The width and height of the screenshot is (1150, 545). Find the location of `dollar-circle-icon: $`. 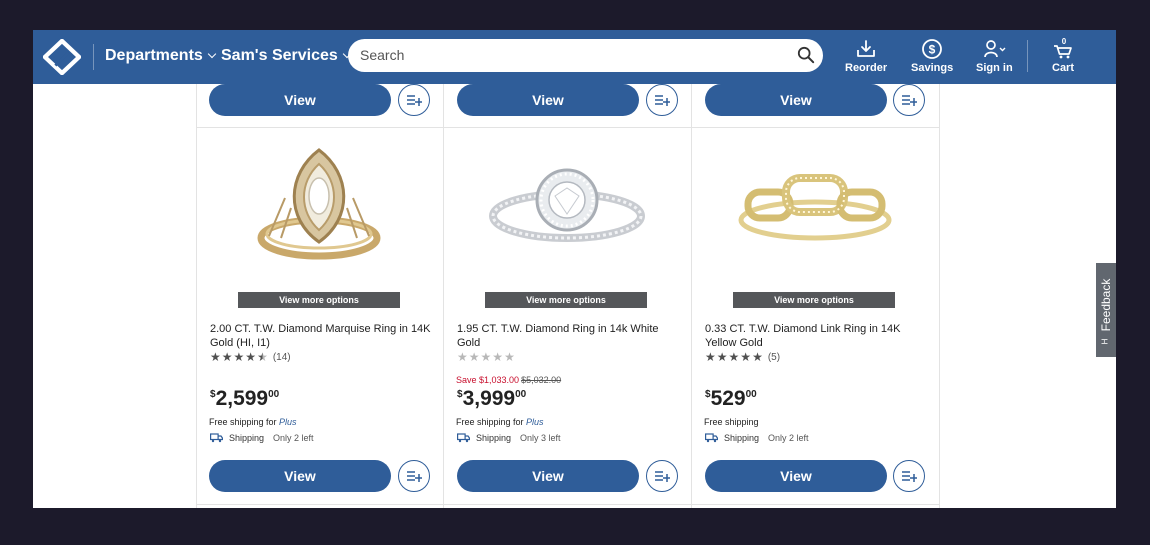

dollar-circle-icon: $ is located at coordinates (932, 49).